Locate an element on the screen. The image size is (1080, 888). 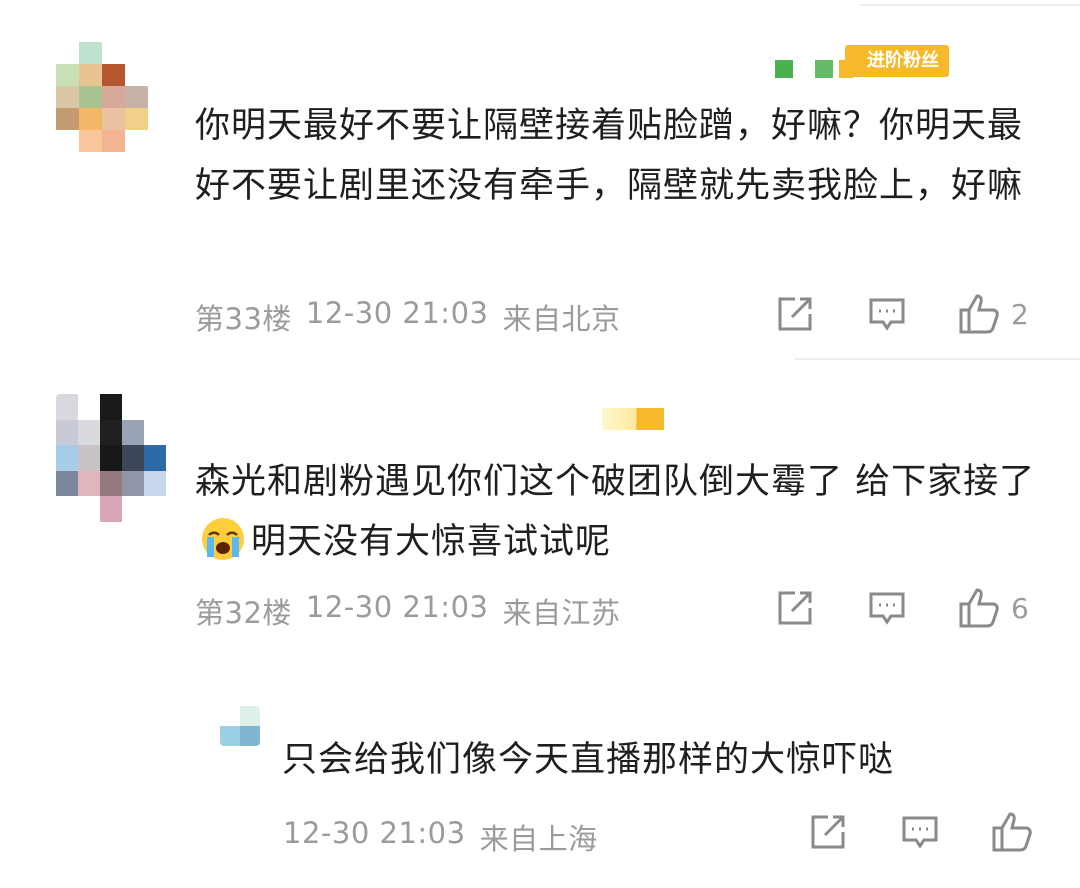
comment-location: 来自北京 is located at coordinates (561, 319).